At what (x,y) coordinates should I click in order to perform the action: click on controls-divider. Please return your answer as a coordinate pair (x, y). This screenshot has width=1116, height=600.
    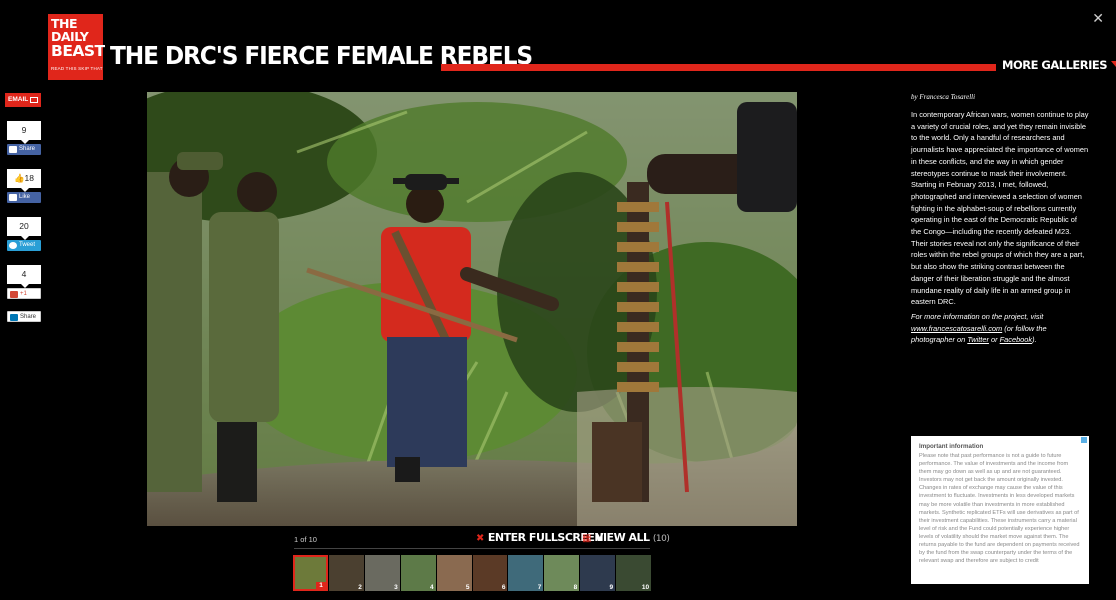
    Looking at the image, I should click on (472, 548).